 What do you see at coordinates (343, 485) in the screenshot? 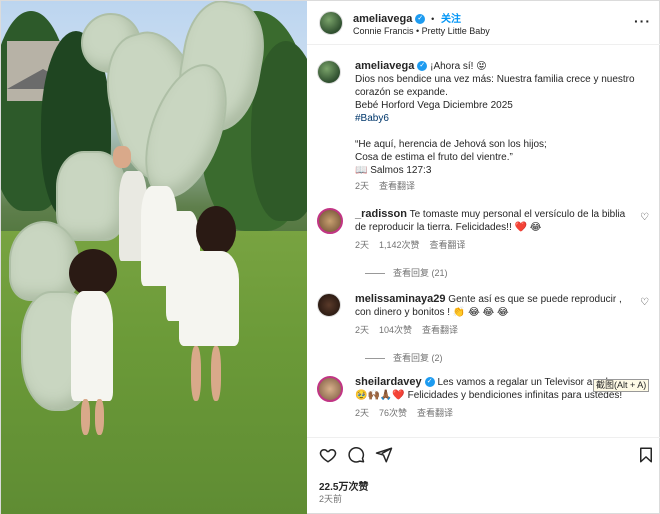
I see `like-count: 22.5万次赞` at bounding box center [343, 485].